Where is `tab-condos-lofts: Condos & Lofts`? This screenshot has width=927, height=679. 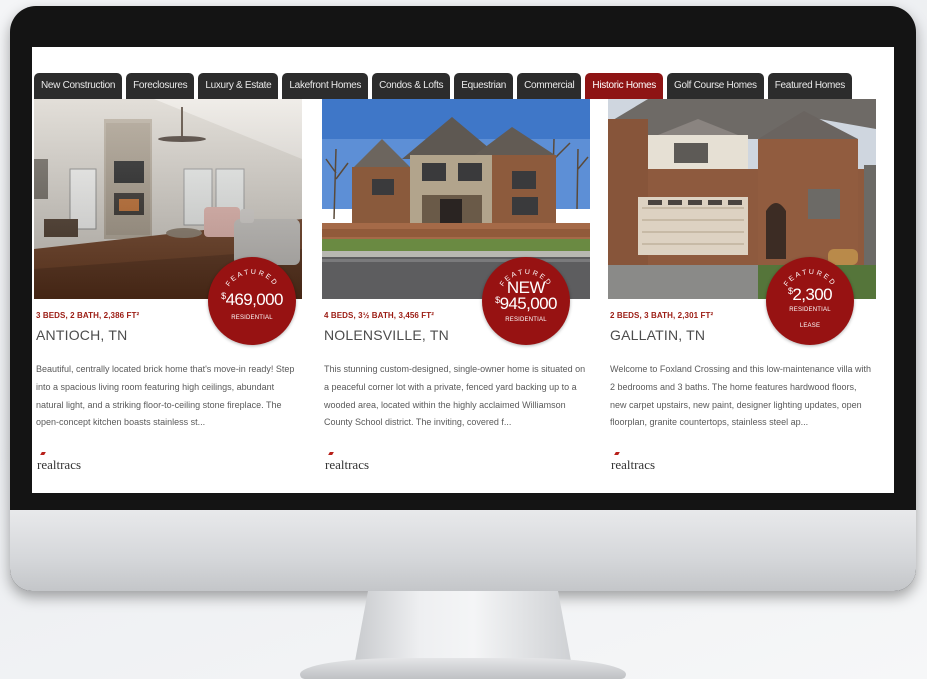
tab-condos-lofts: Condos & Lofts is located at coordinates (411, 86).